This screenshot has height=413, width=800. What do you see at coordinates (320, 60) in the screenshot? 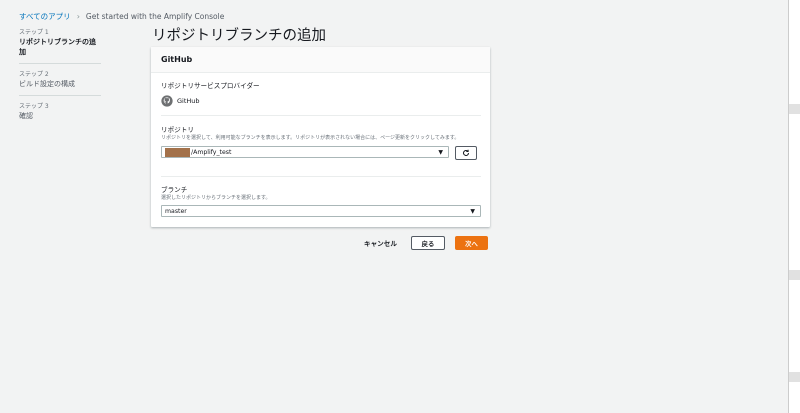
I see `panel-header: GitHub` at bounding box center [320, 60].